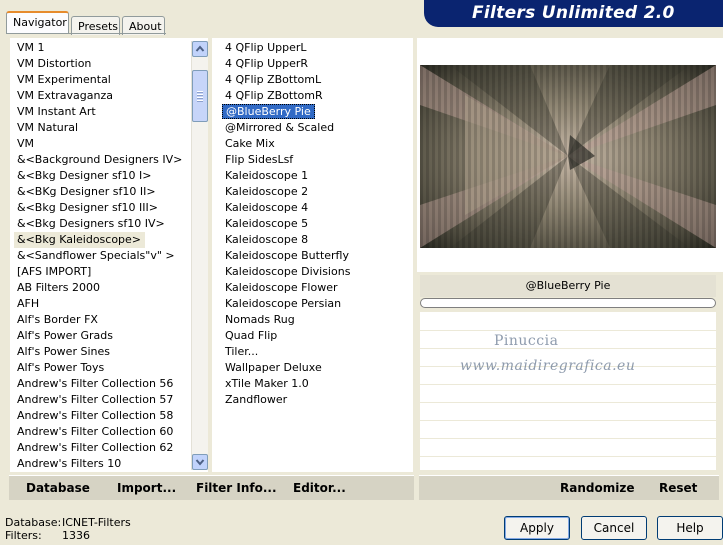 The image size is (723, 545). What do you see at coordinates (102, 128) in the screenshot?
I see `list-item: VM Natural` at bounding box center [102, 128].